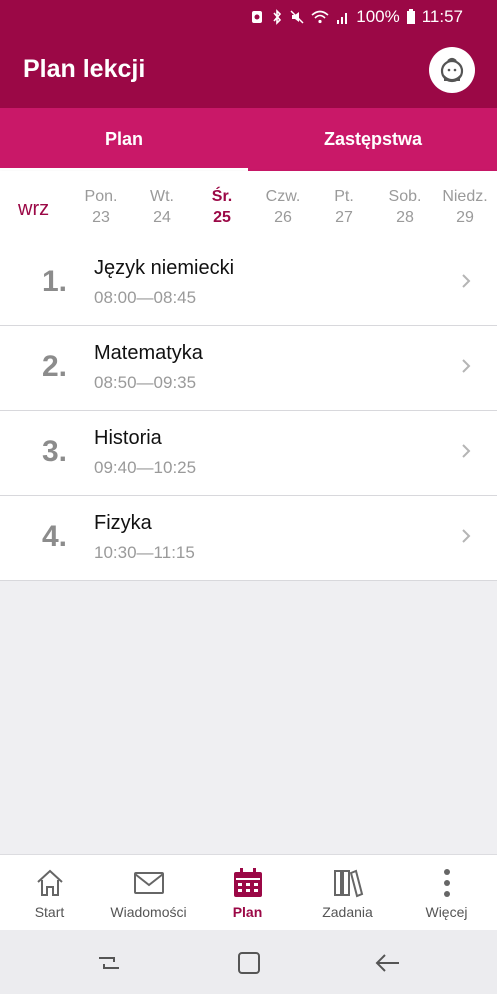 The width and height of the screenshot is (497, 994). I want to click on nav-more: Więcej, so click(446, 892).